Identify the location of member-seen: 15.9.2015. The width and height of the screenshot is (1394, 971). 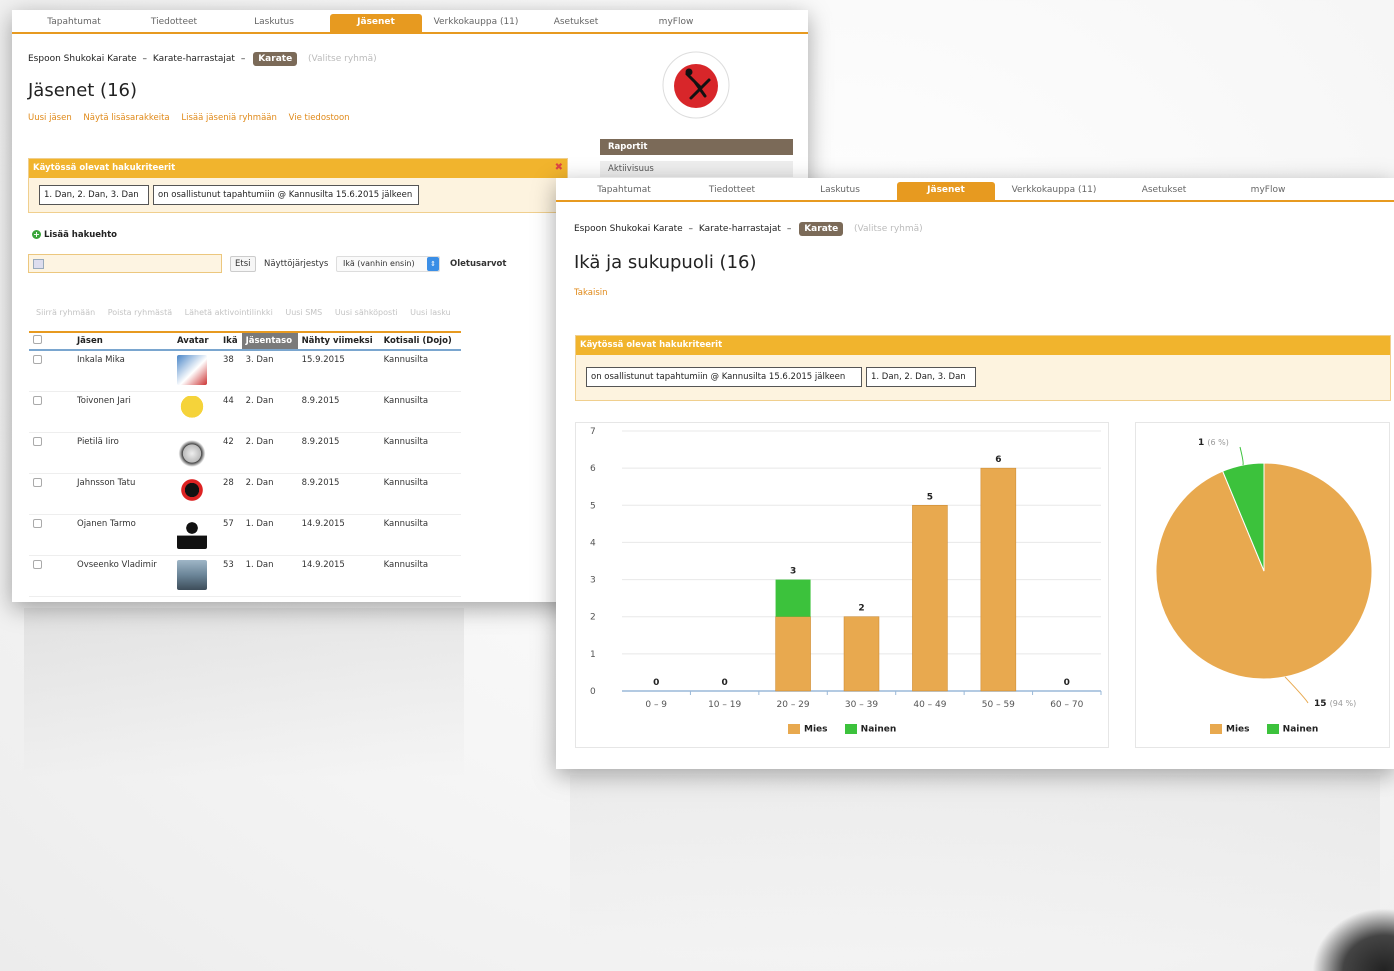
(338, 371).